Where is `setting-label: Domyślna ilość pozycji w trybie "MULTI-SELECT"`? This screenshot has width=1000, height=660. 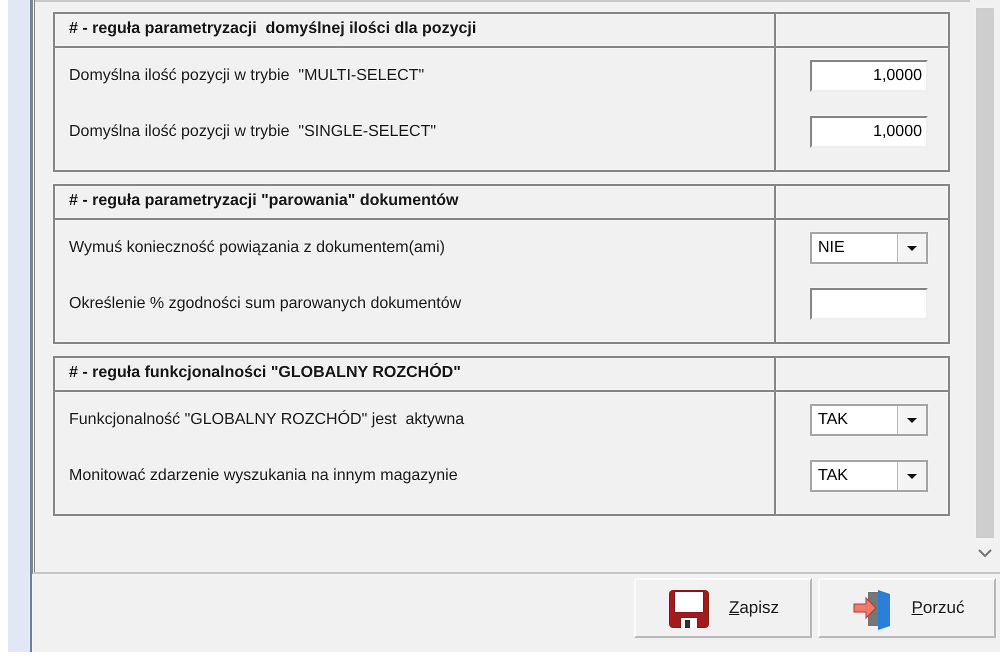 setting-label: Domyślna ilość pozycji w trybie "MULTI-SELECT" is located at coordinates (247, 76).